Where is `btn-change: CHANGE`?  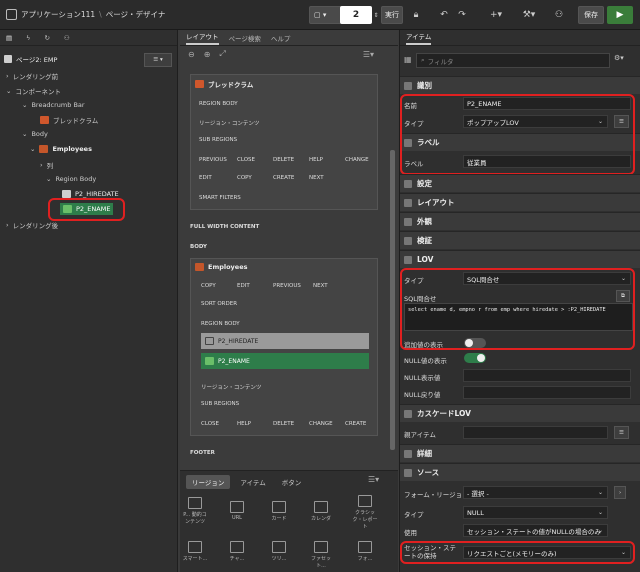 btn-change: CHANGE is located at coordinates (357, 160).